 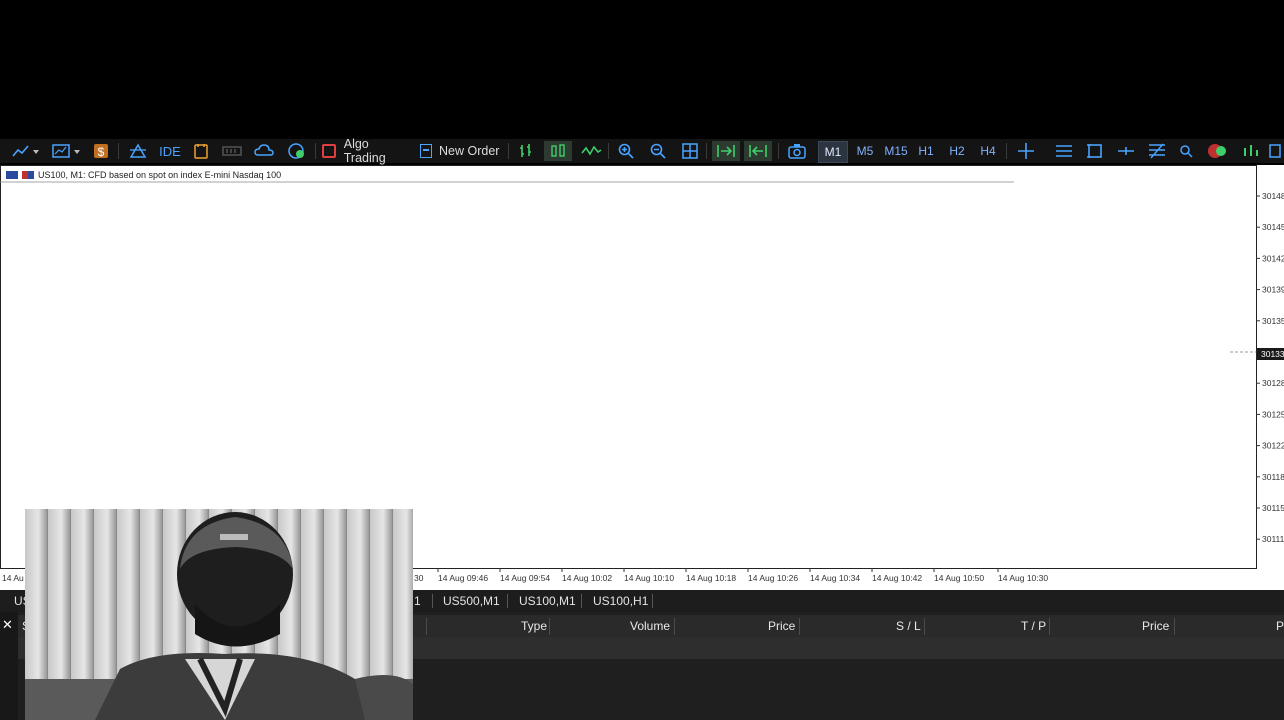 What do you see at coordinates (1272, 354) in the screenshot?
I see `current-price-label: 30133` at bounding box center [1272, 354].